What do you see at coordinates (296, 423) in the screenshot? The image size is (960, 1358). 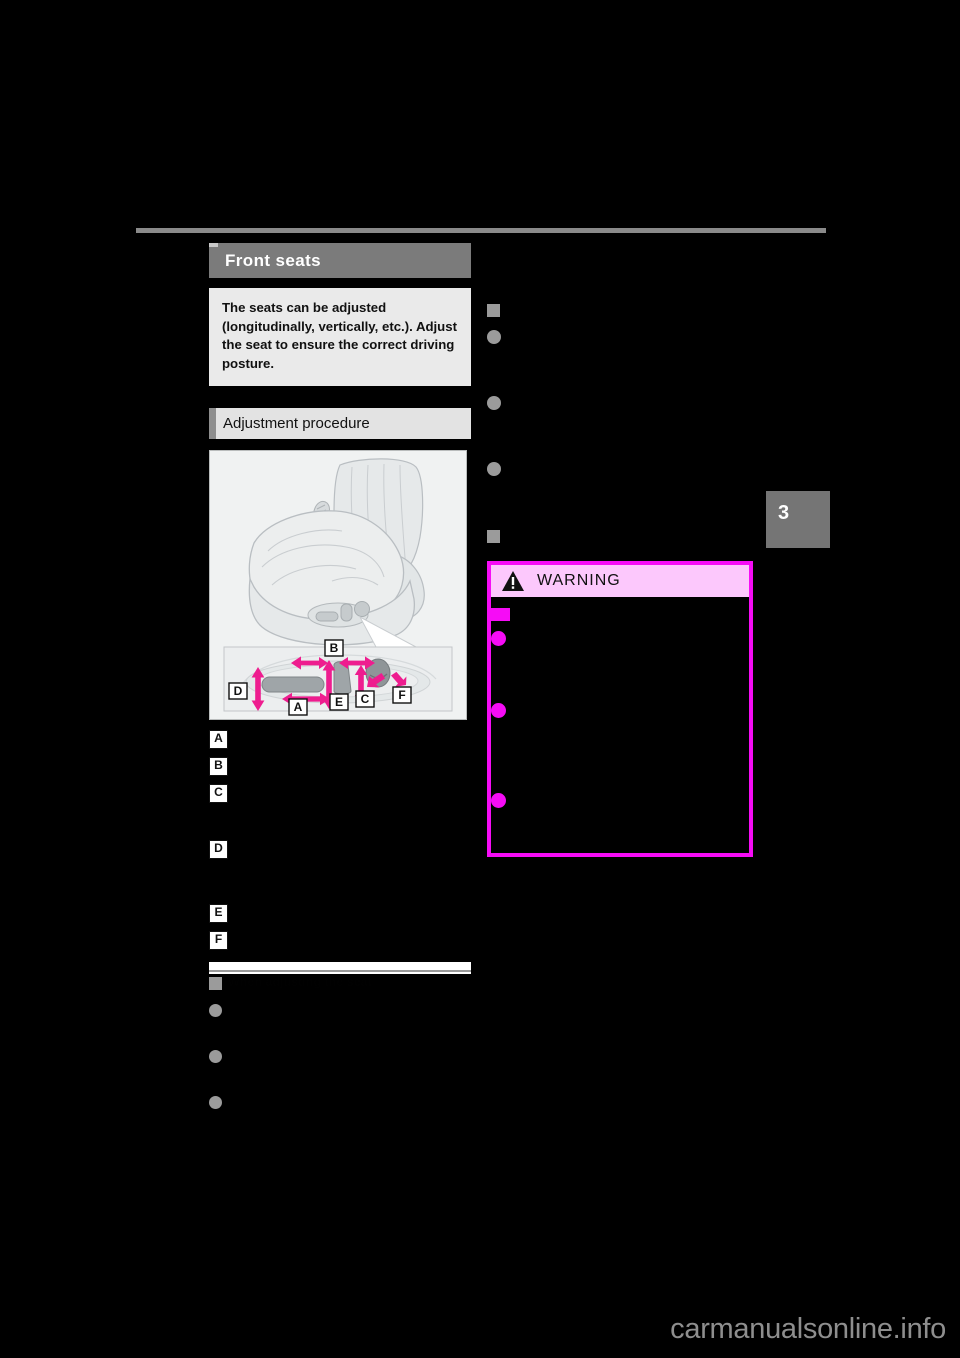 I see `subsection-title: Adjustment procedure` at bounding box center [296, 423].